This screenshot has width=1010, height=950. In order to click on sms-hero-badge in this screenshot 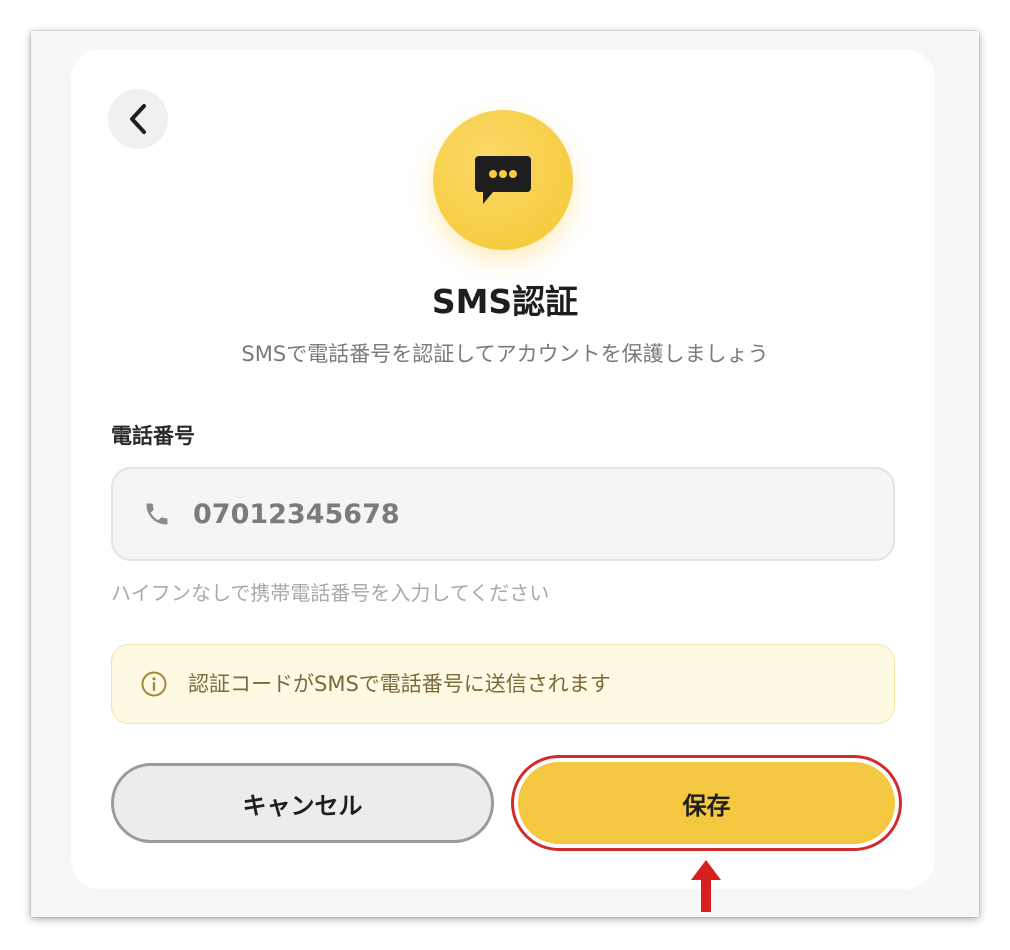, I will do `click(503, 180)`.